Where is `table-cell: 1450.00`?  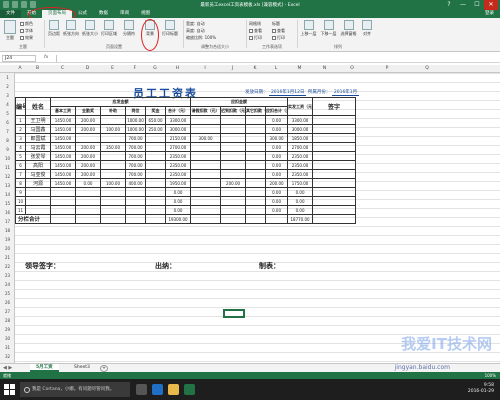
table-cell: 1450.00 is located at coordinates (63, 156).